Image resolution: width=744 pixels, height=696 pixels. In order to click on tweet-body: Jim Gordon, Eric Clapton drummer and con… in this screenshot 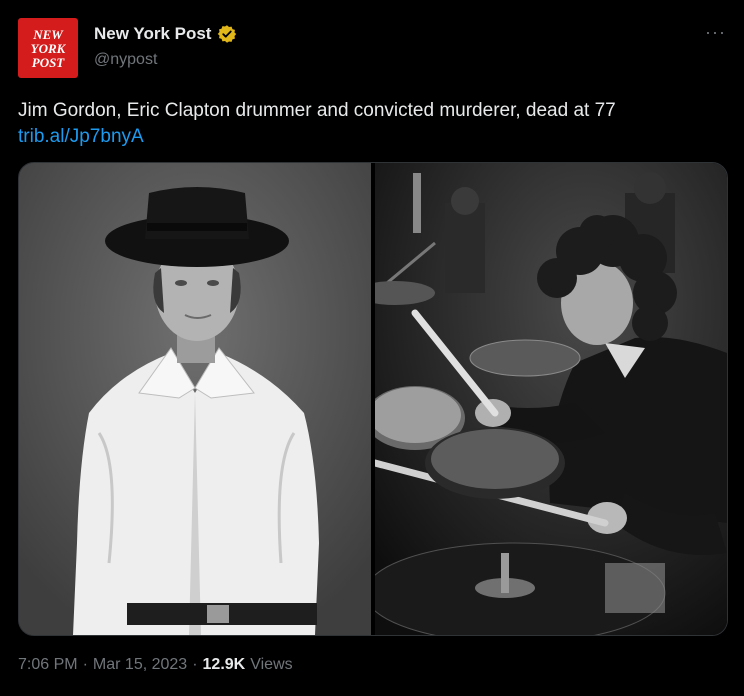, I will do `click(317, 110)`.